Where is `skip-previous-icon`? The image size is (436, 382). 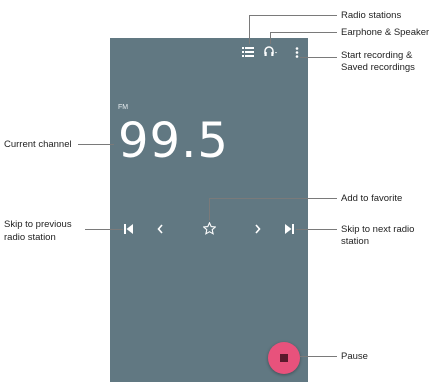
skip-previous-icon is located at coordinates (128, 229).